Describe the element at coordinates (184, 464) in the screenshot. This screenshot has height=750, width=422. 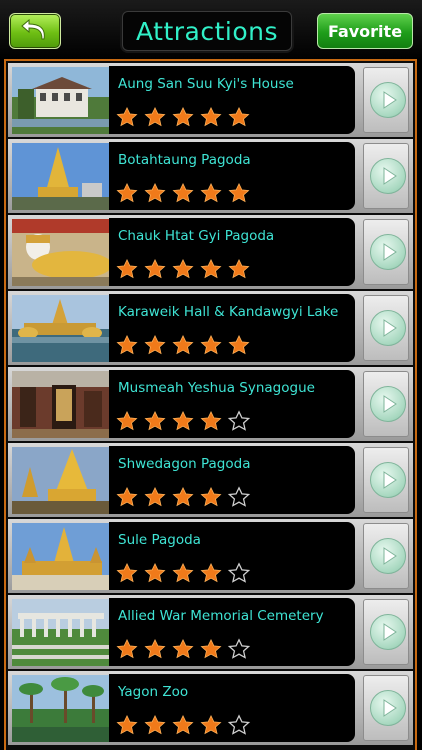
I see `attraction-name: Shwedagon Pagoda` at that location.